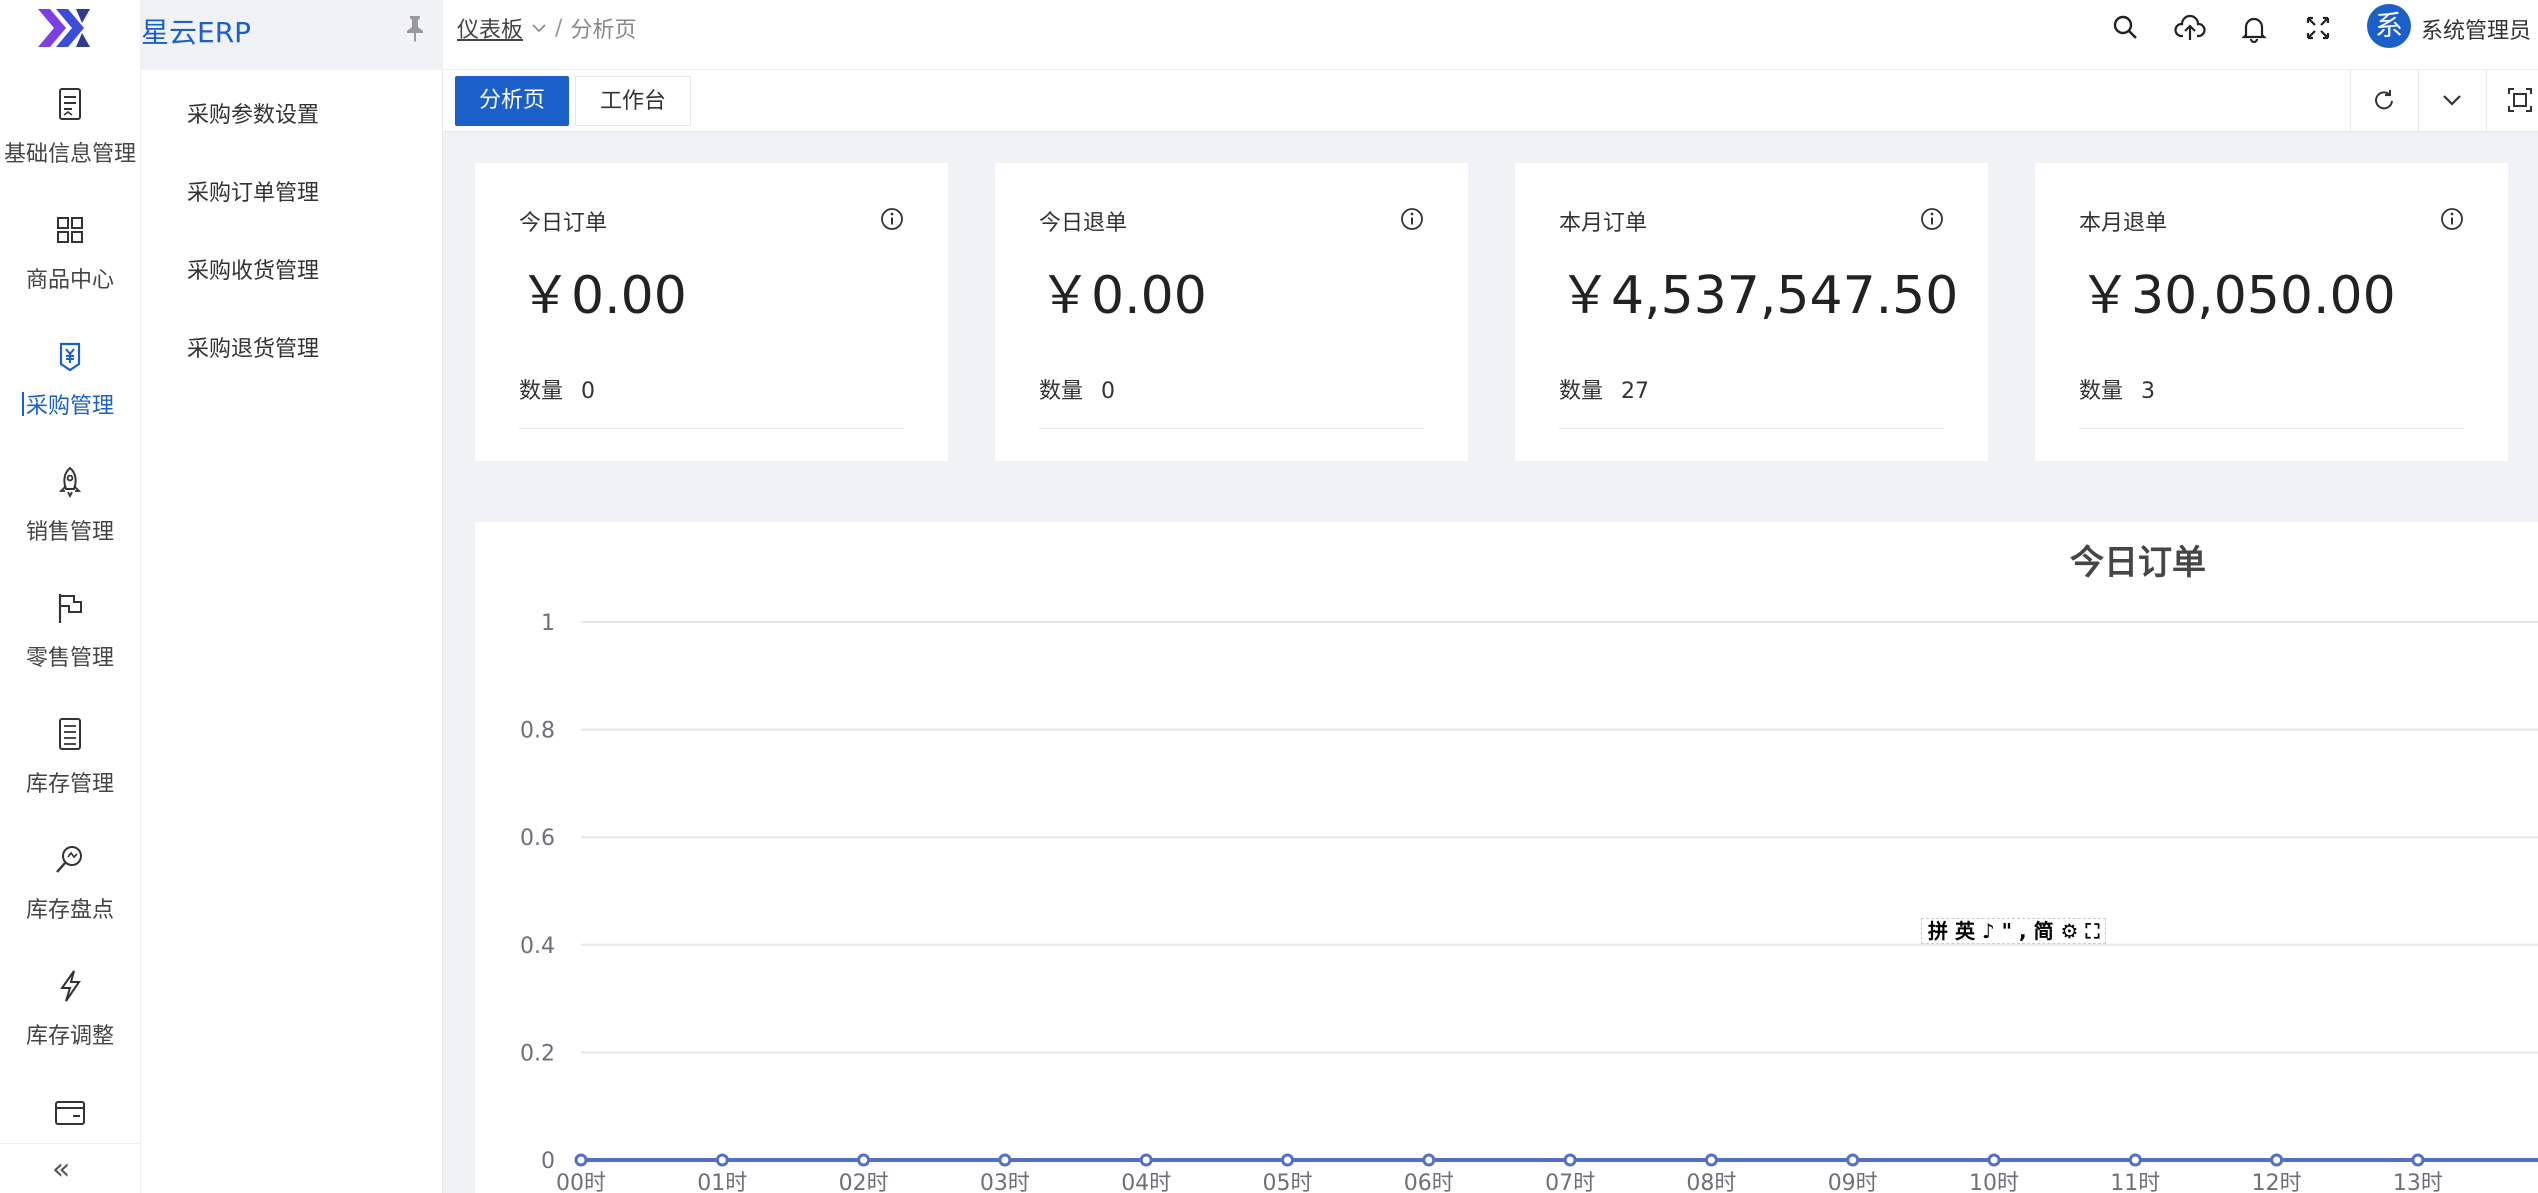  I want to click on rail-item-label: 库存盘点, so click(69, 910).